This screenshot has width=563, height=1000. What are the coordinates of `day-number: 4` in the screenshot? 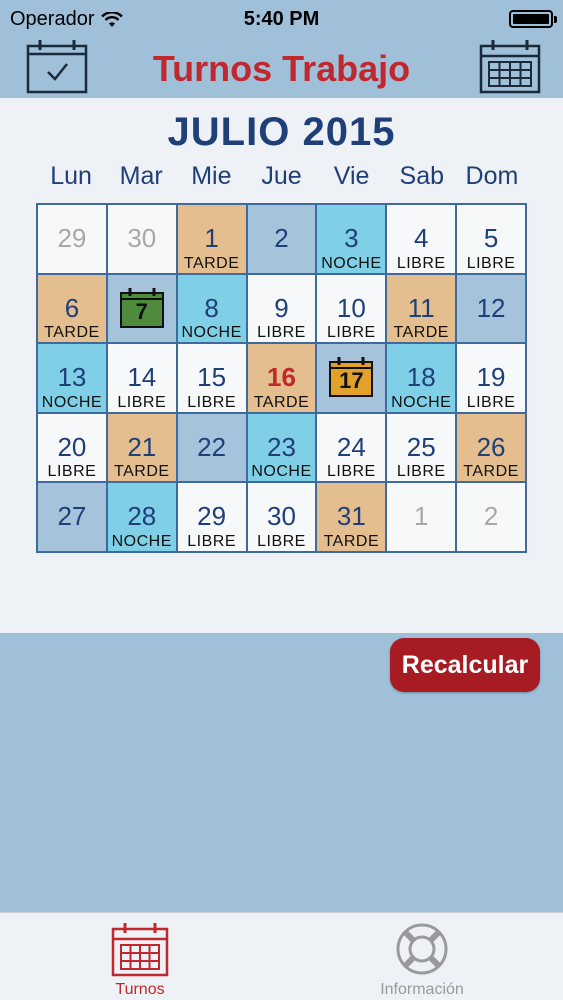 It's located at (421, 238).